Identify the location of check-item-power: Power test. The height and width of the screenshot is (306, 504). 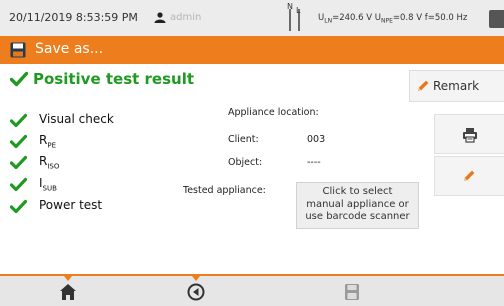
(70, 207).